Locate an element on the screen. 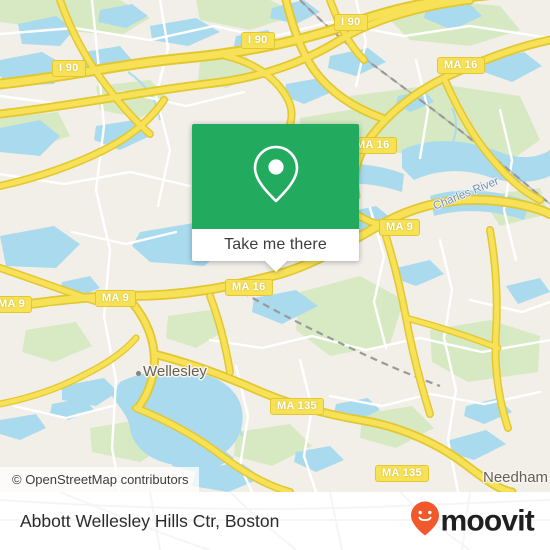 This screenshot has width=550, height=550. road-shield-ma135-west: MA 135 is located at coordinates (297, 406).